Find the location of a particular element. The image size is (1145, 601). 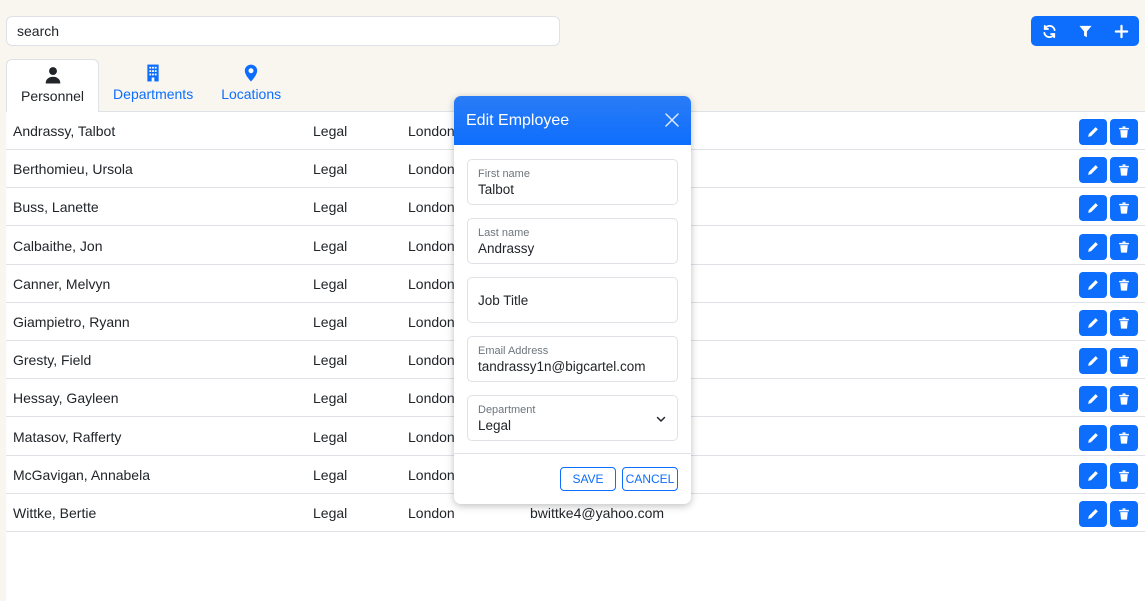

tab-bar: Personnel Departments Locations is located at coordinates (150, 85).